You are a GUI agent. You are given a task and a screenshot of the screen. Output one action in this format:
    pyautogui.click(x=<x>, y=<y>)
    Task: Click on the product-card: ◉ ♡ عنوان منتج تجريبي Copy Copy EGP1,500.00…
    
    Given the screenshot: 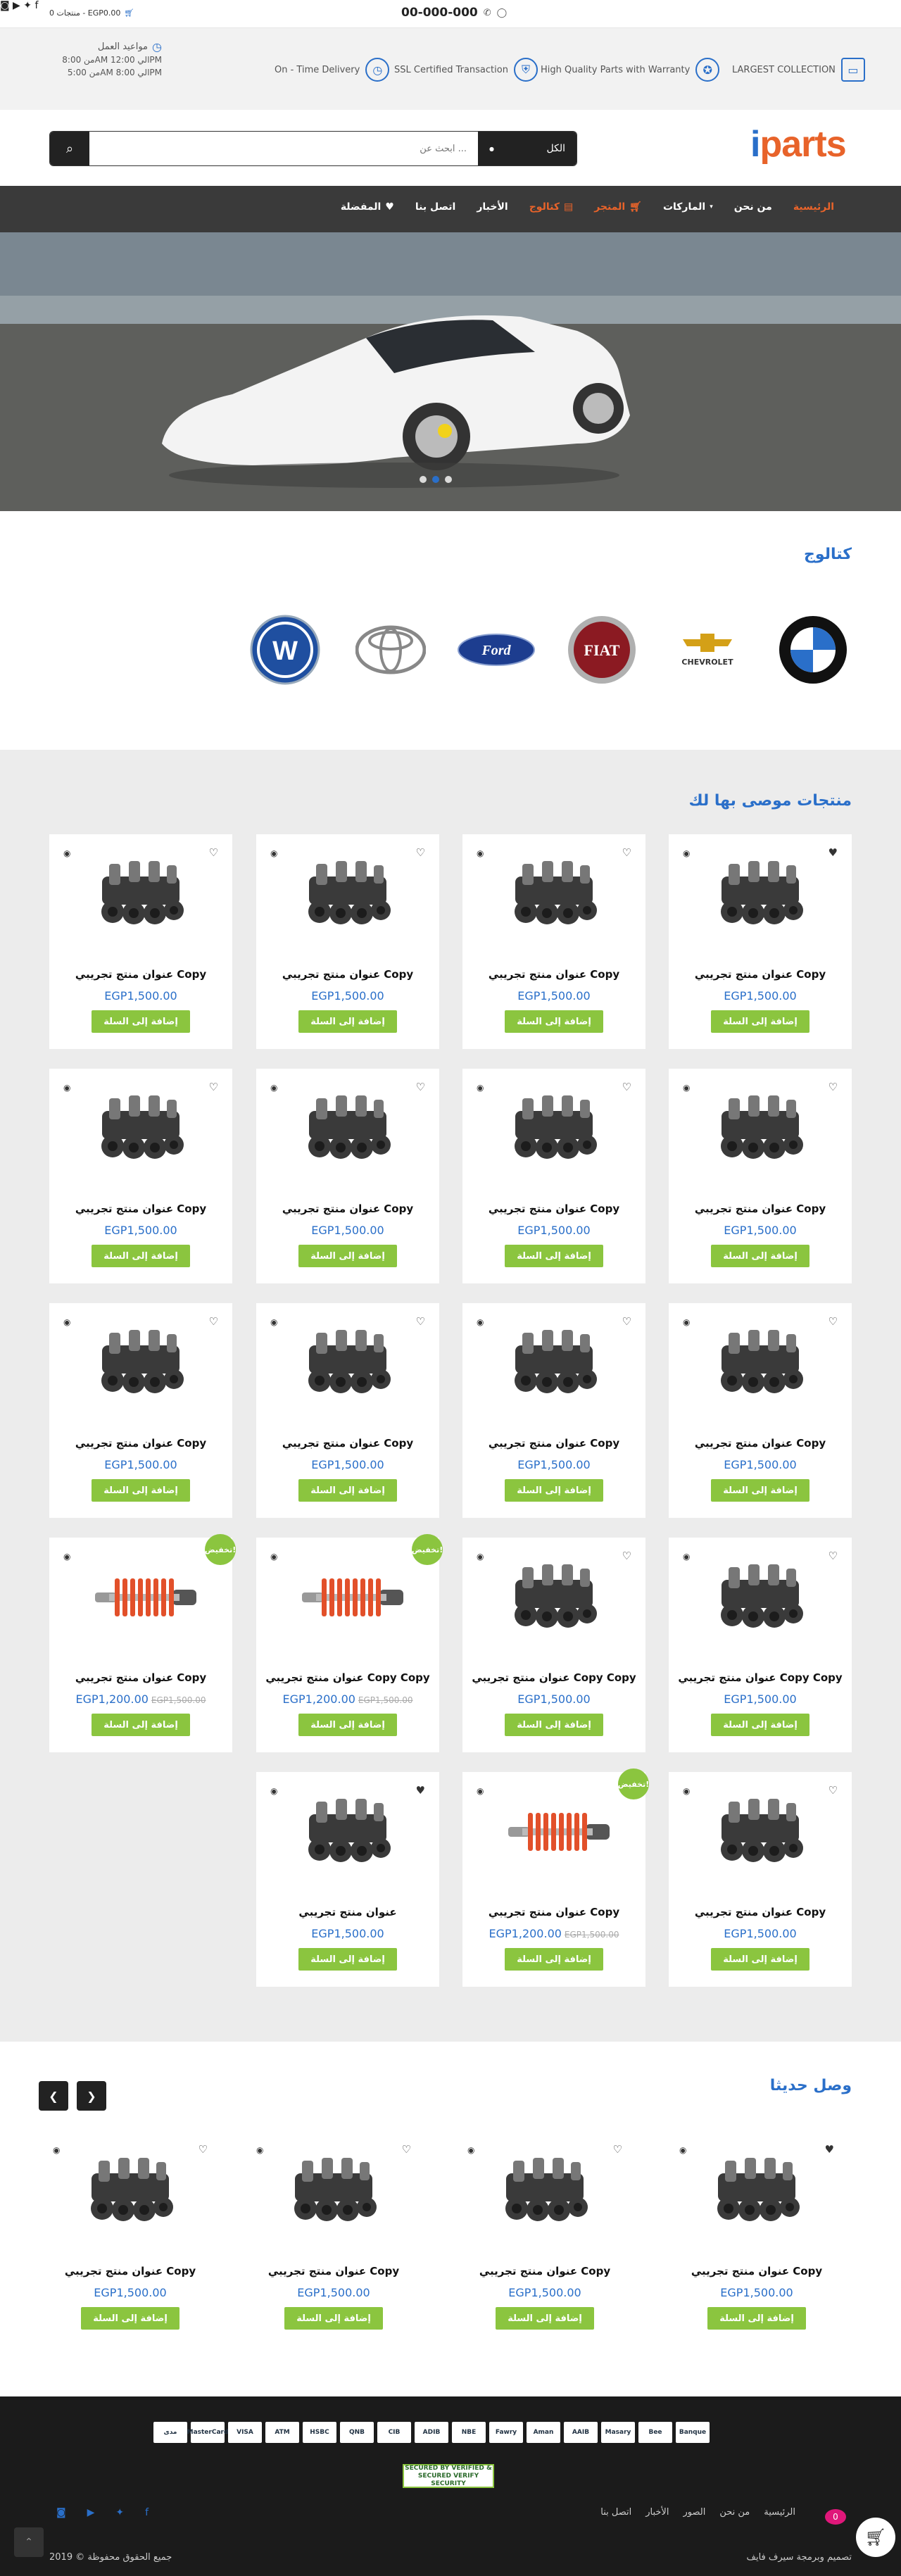 What is the action you would take?
    pyautogui.click(x=760, y=1645)
    